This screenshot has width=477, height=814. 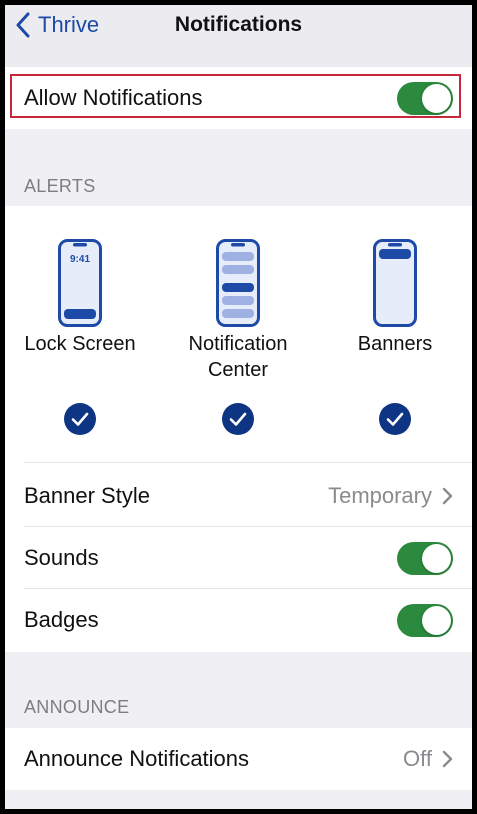 I want to click on announce-notifications-row: Announce Notifications Off, so click(x=238, y=759).